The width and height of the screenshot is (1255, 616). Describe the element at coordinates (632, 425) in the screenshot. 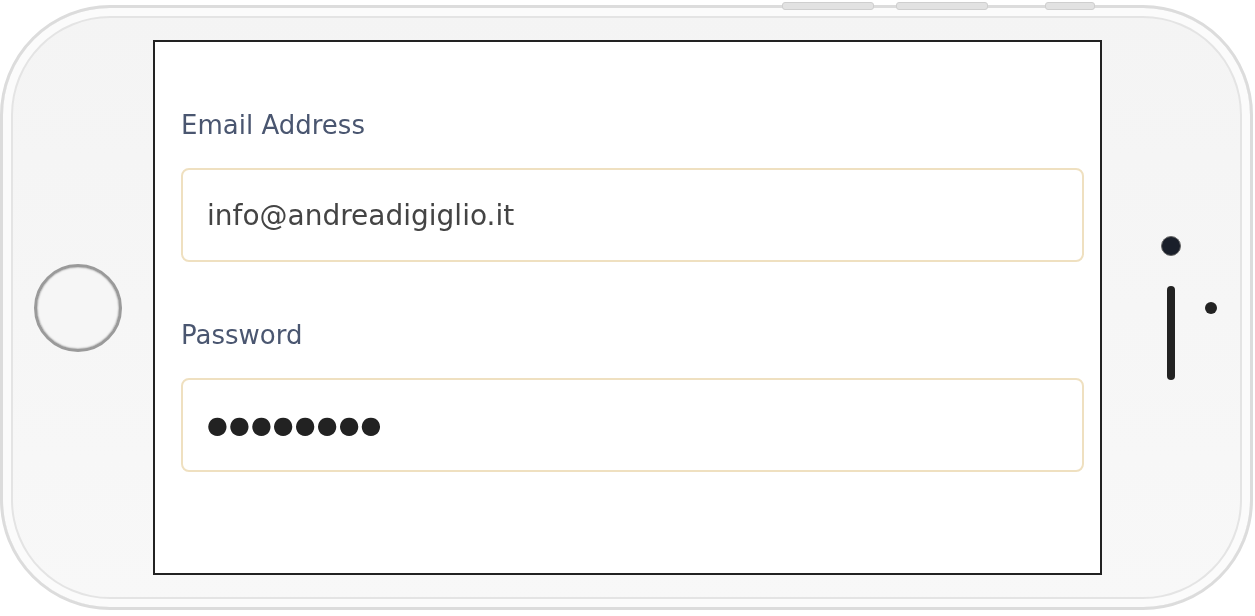

I see `password-field: ●●●●●●●●` at that location.